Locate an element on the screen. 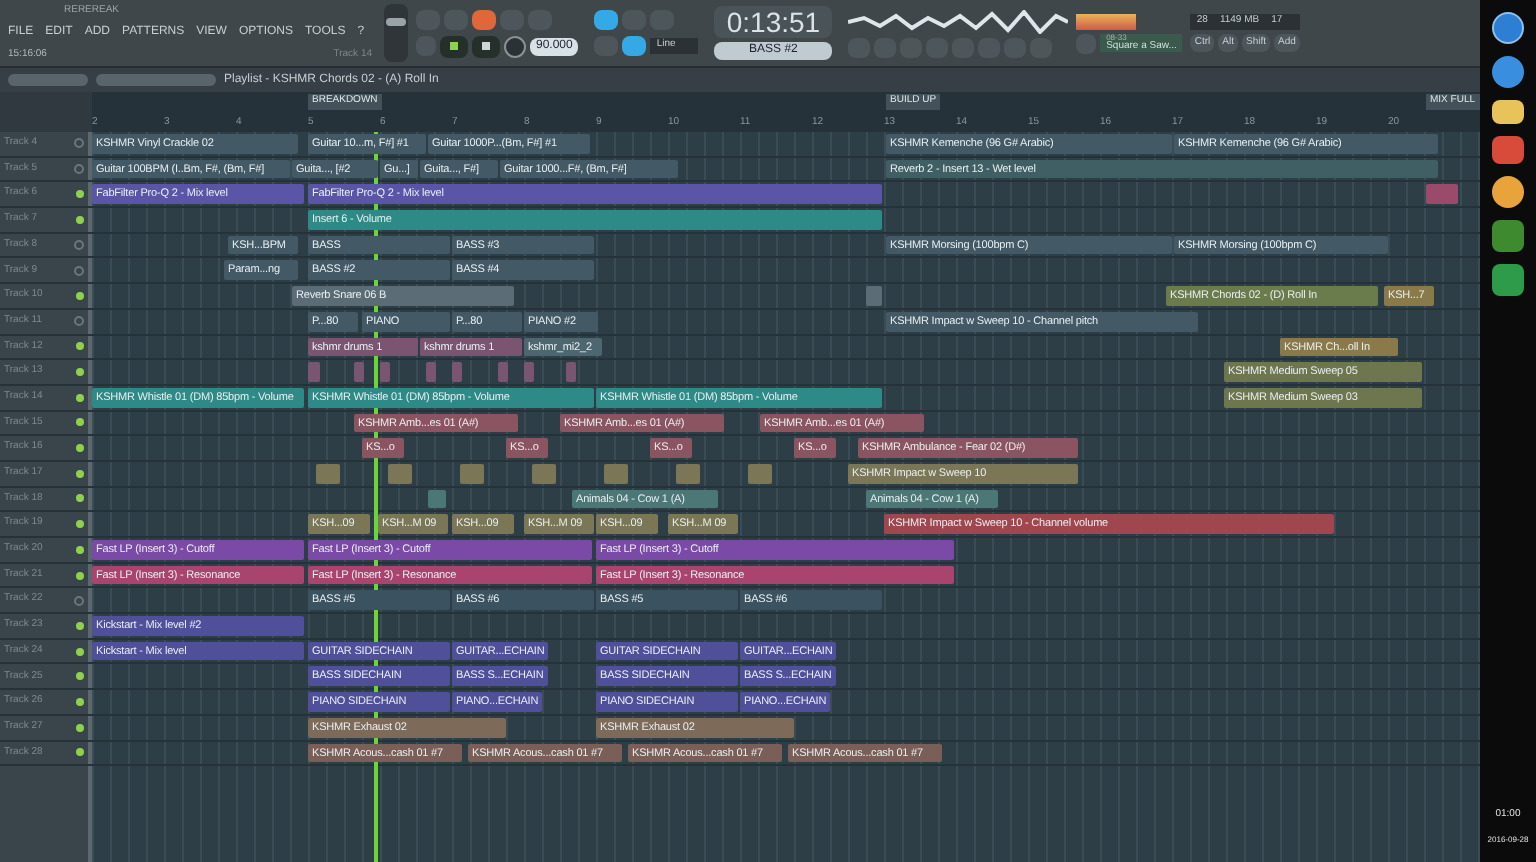  record-button is located at coordinates (515, 46).